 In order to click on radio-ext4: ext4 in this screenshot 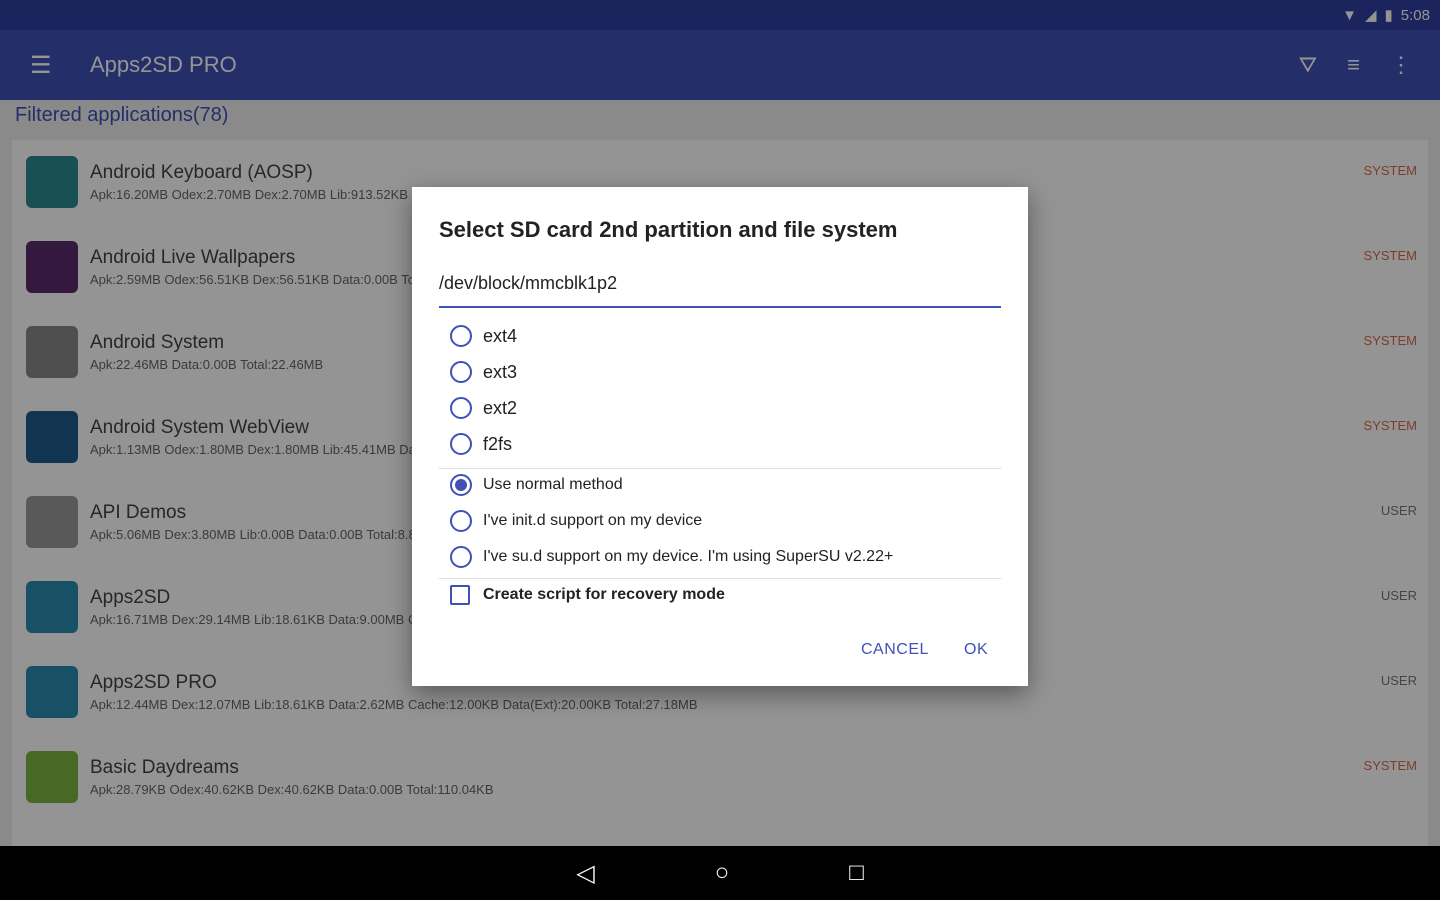, I will do `click(483, 336)`.